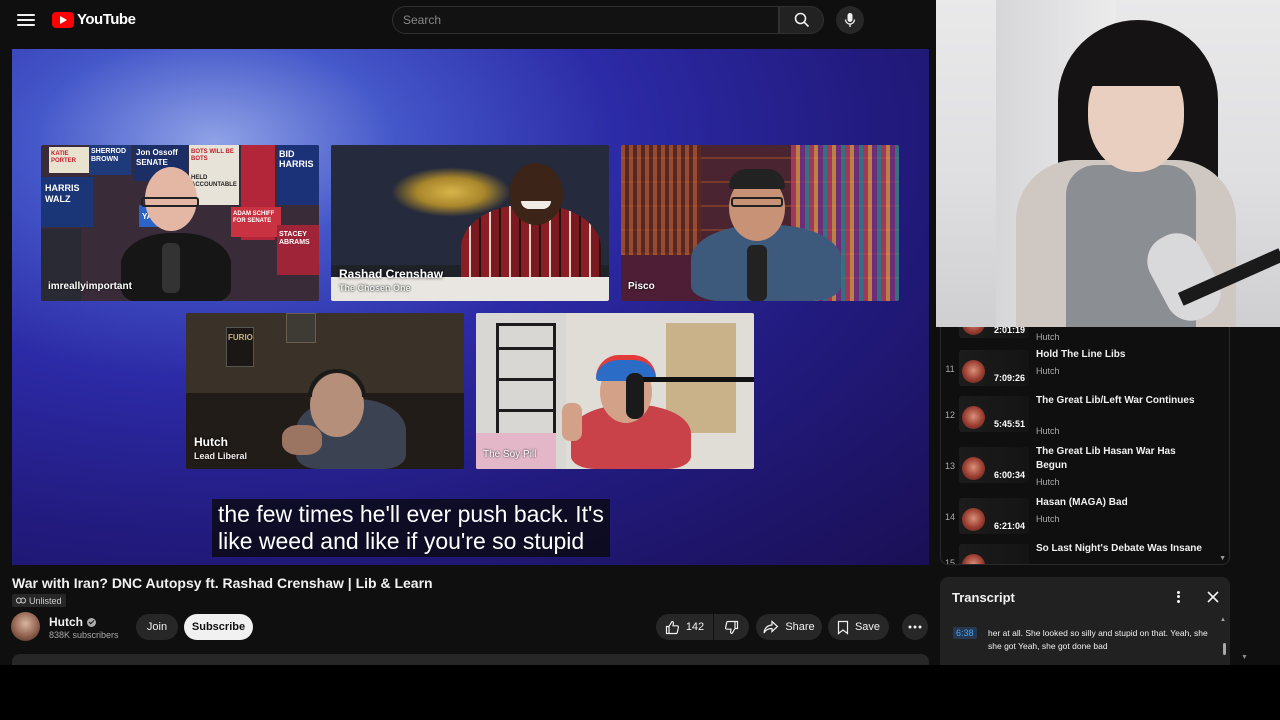  I want to click on microphone-icon, so click(850, 20).